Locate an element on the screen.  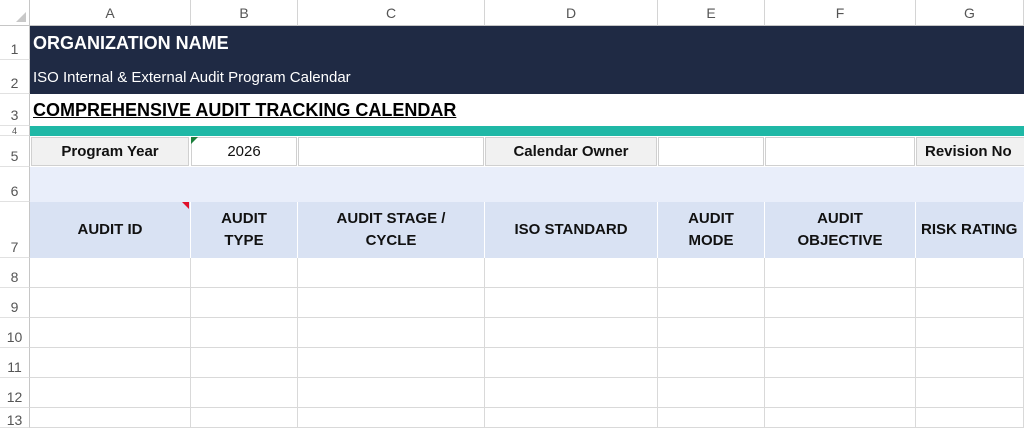
row-header-8: 8 is located at coordinates (15, 273).